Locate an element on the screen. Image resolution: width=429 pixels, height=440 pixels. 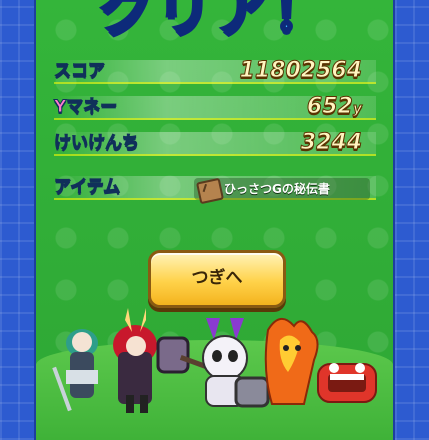
green-samurai-character is located at coordinates (75, 370).